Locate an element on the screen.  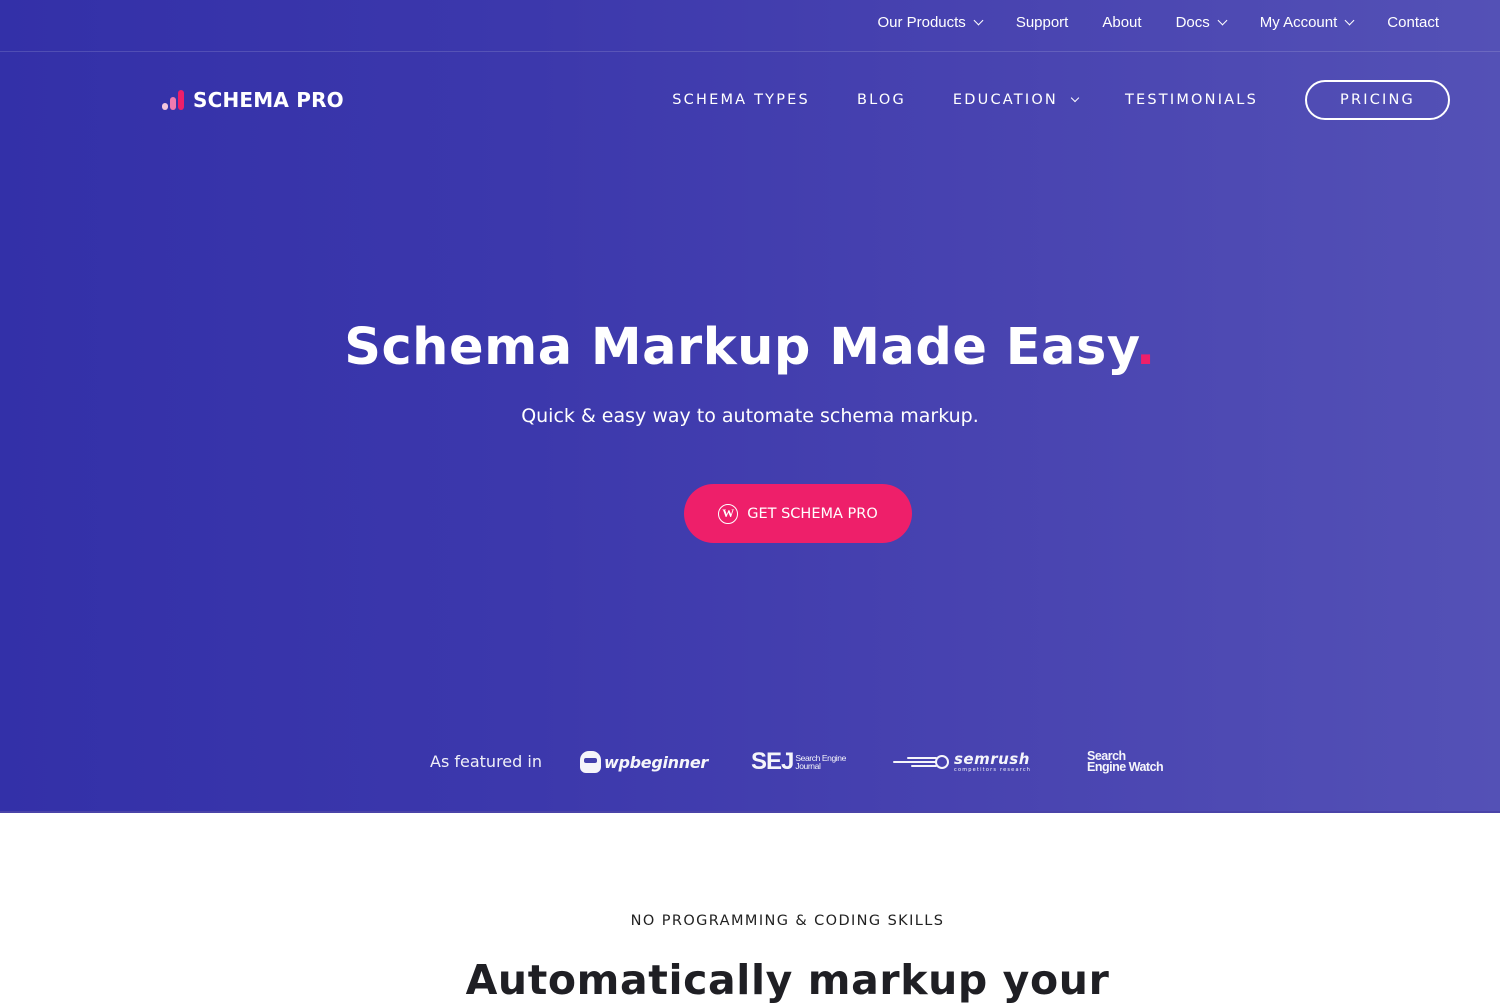
hero-title: Schema Markup Made Easy. is located at coordinates (750, 347).